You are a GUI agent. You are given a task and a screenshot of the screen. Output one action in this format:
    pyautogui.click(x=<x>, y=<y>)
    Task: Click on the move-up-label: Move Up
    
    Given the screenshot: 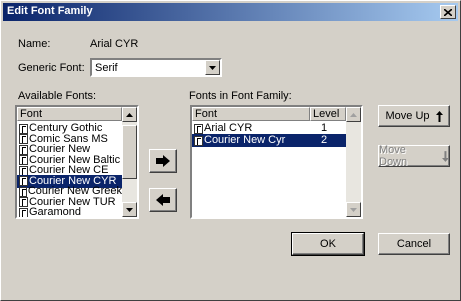 What is the action you would take?
    pyautogui.click(x=407, y=116)
    